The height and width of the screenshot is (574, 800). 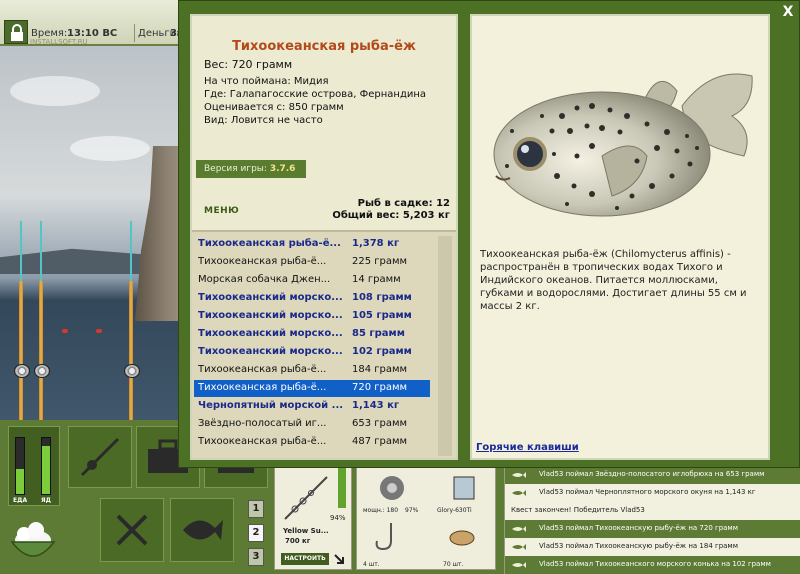 I want to click on version-badge: Версия игры: 3.7.6, so click(x=251, y=169).